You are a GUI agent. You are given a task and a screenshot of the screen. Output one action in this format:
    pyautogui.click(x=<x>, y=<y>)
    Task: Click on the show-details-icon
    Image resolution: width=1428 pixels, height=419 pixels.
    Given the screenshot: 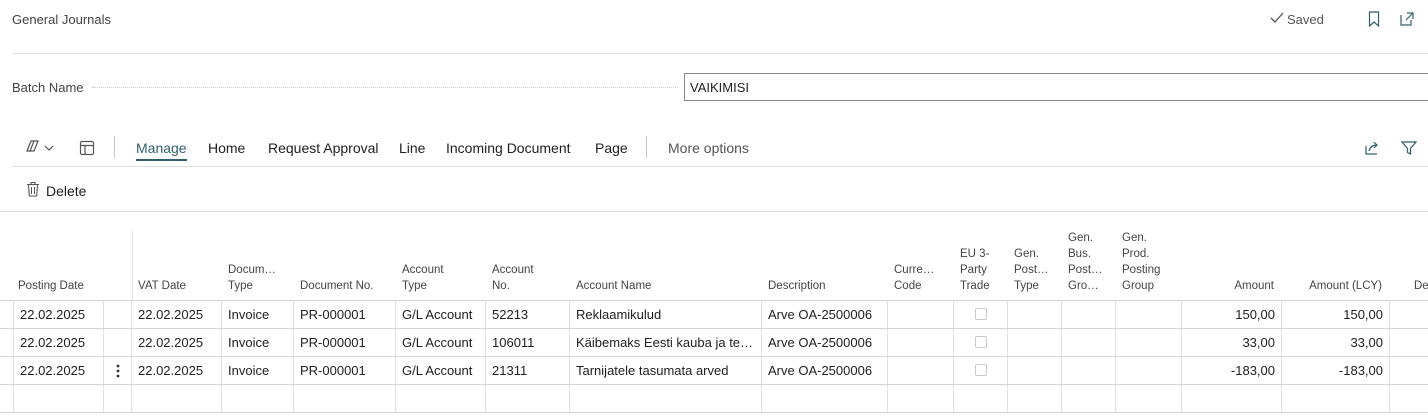 What is the action you would take?
    pyautogui.click(x=87, y=148)
    